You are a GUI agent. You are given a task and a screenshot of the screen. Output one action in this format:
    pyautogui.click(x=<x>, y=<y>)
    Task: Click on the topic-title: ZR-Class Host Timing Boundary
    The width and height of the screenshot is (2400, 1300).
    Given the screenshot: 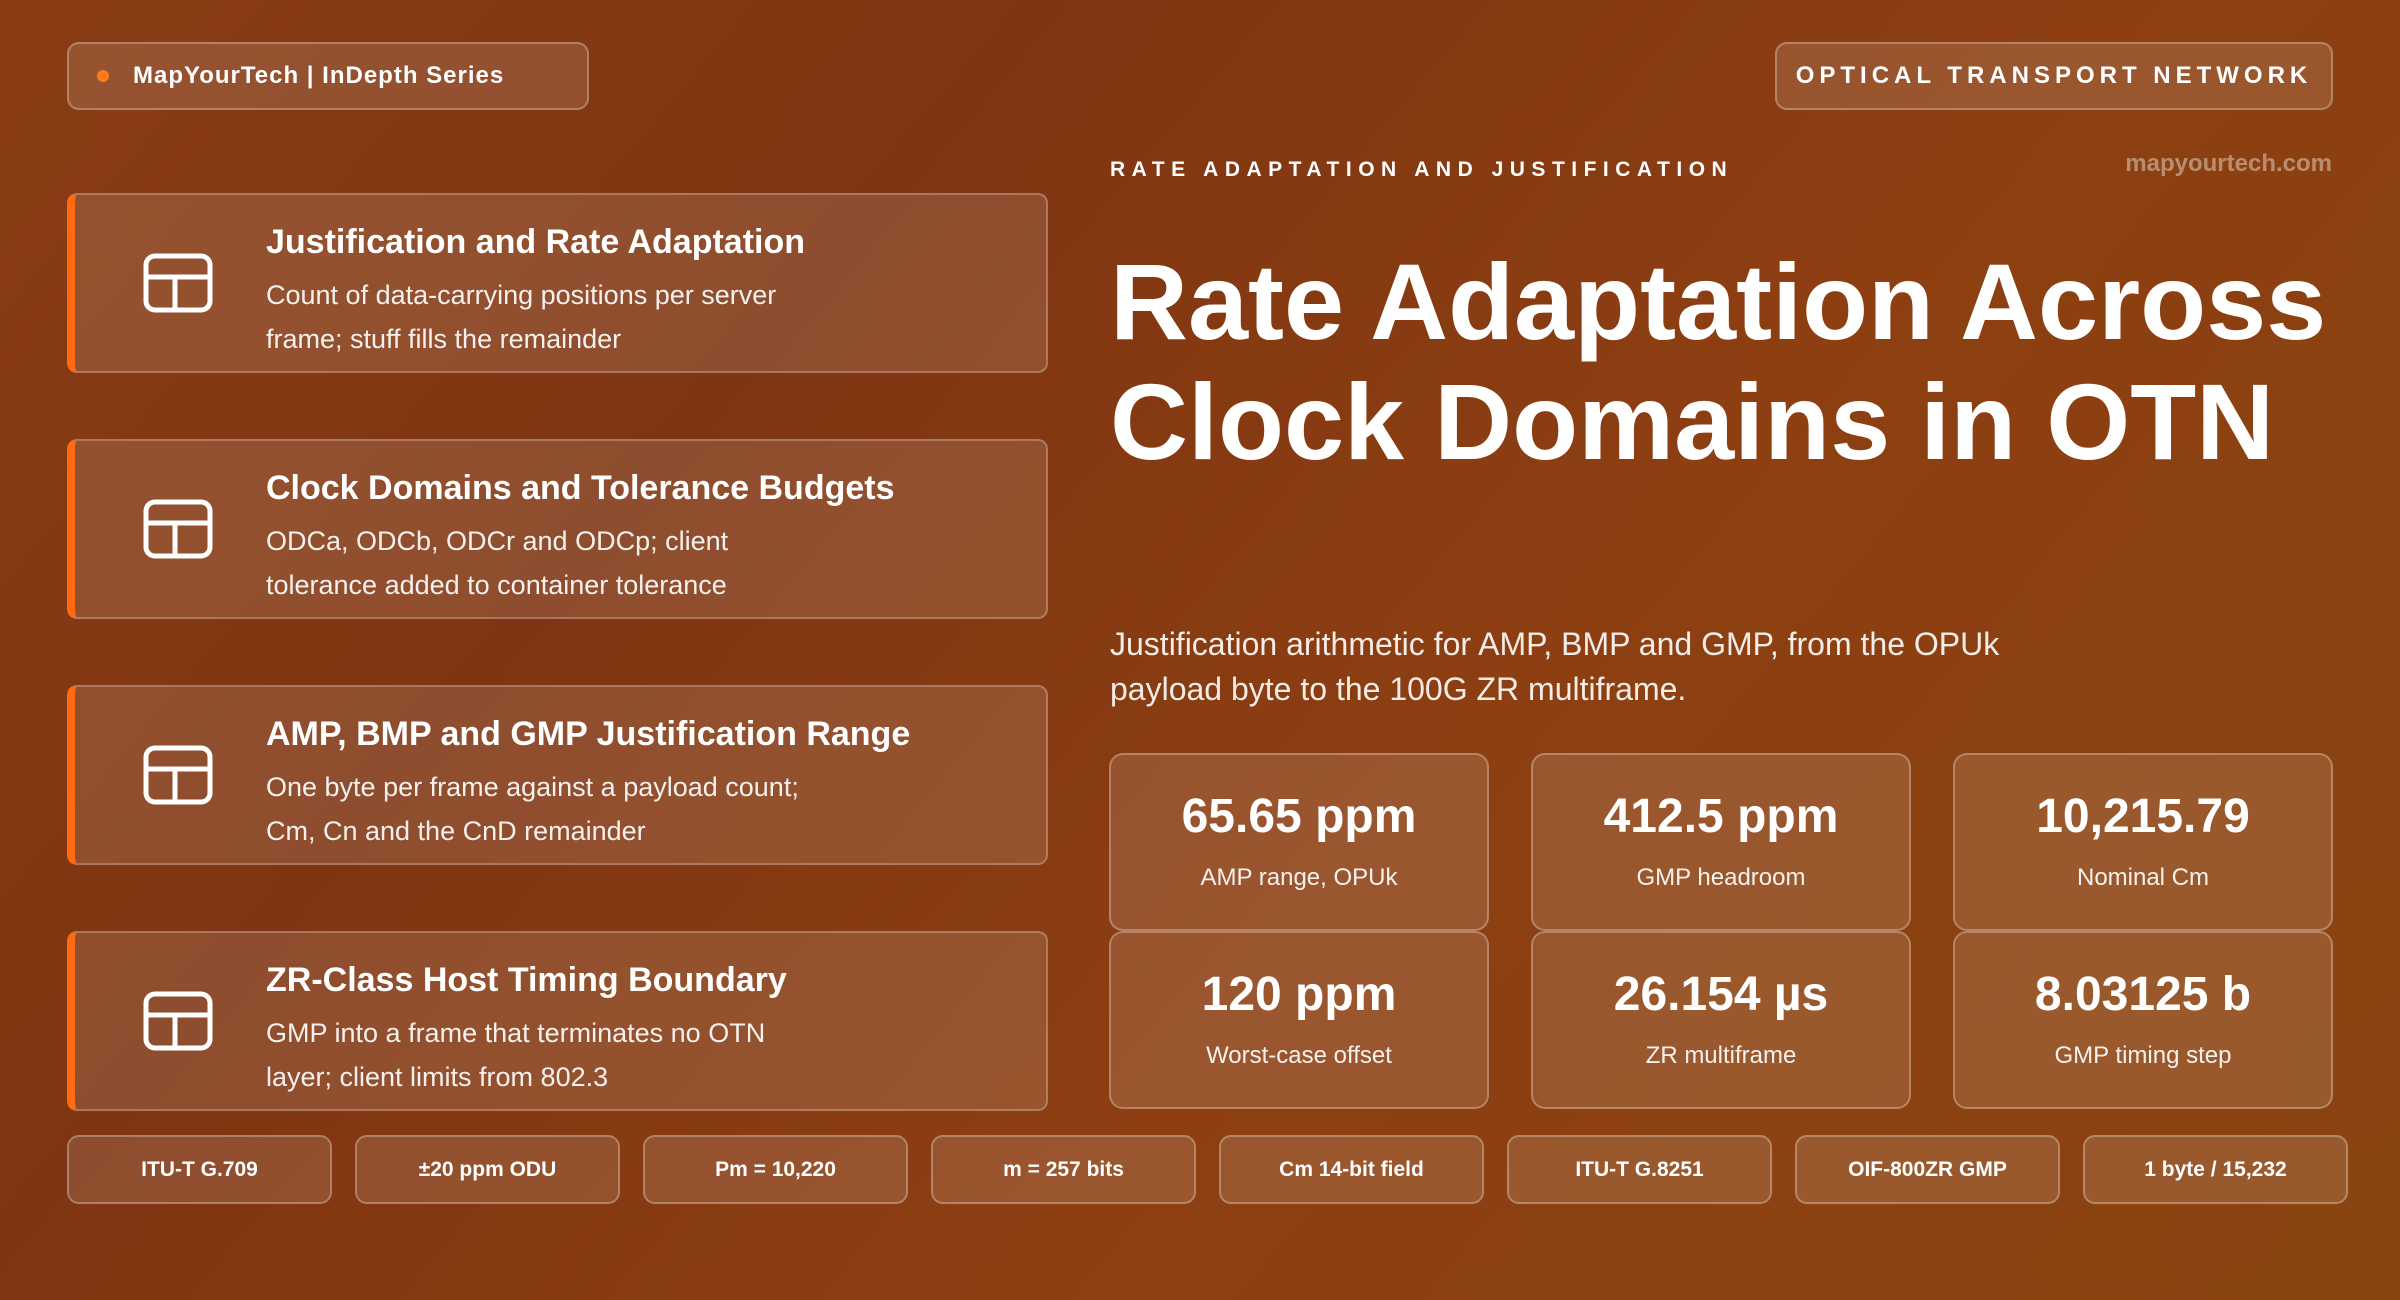 What is the action you would take?
    pyautogui.click(x=526, y=980)
    